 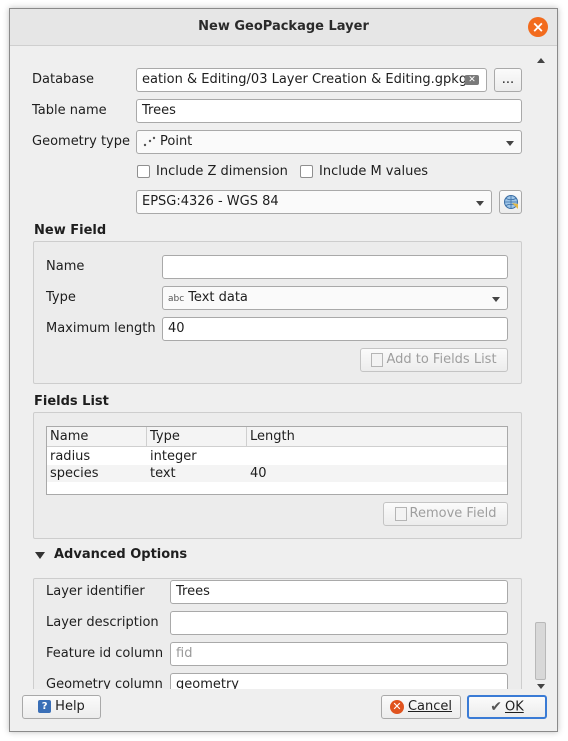 What do you see at coordinates (538, 27) in the screenshot?
I see `close-icon: ×` at bounding box center [538, 27].